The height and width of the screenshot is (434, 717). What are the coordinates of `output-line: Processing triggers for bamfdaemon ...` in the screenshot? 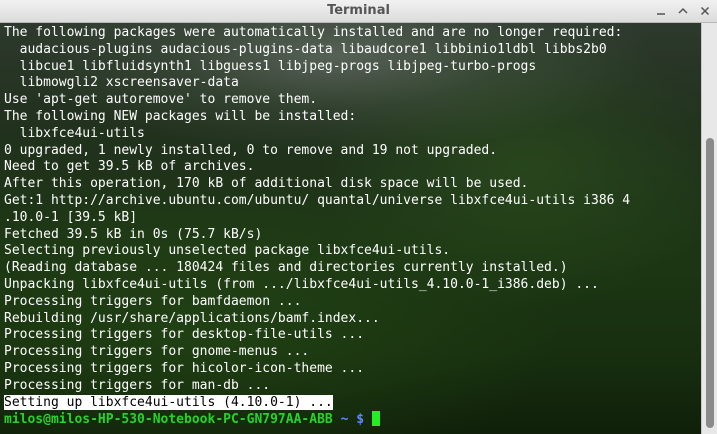 It's located at (153, 301).